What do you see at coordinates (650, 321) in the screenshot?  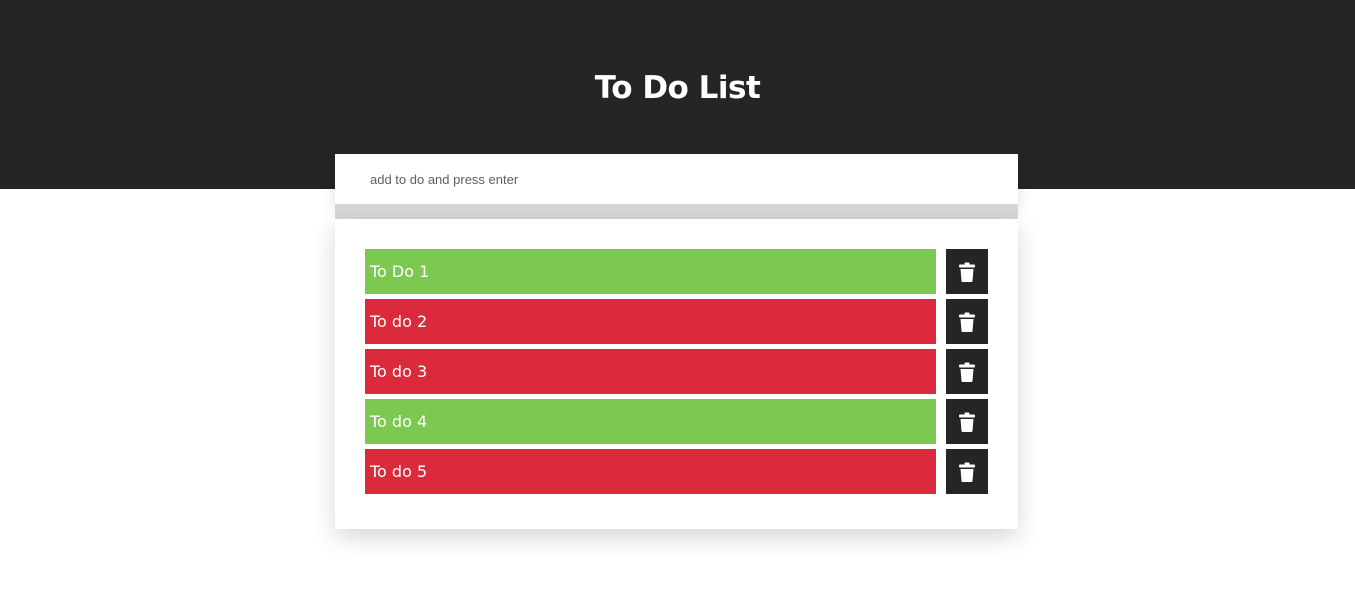 I see `todo-item-label: To do 2` at bounding box center [650, 321].